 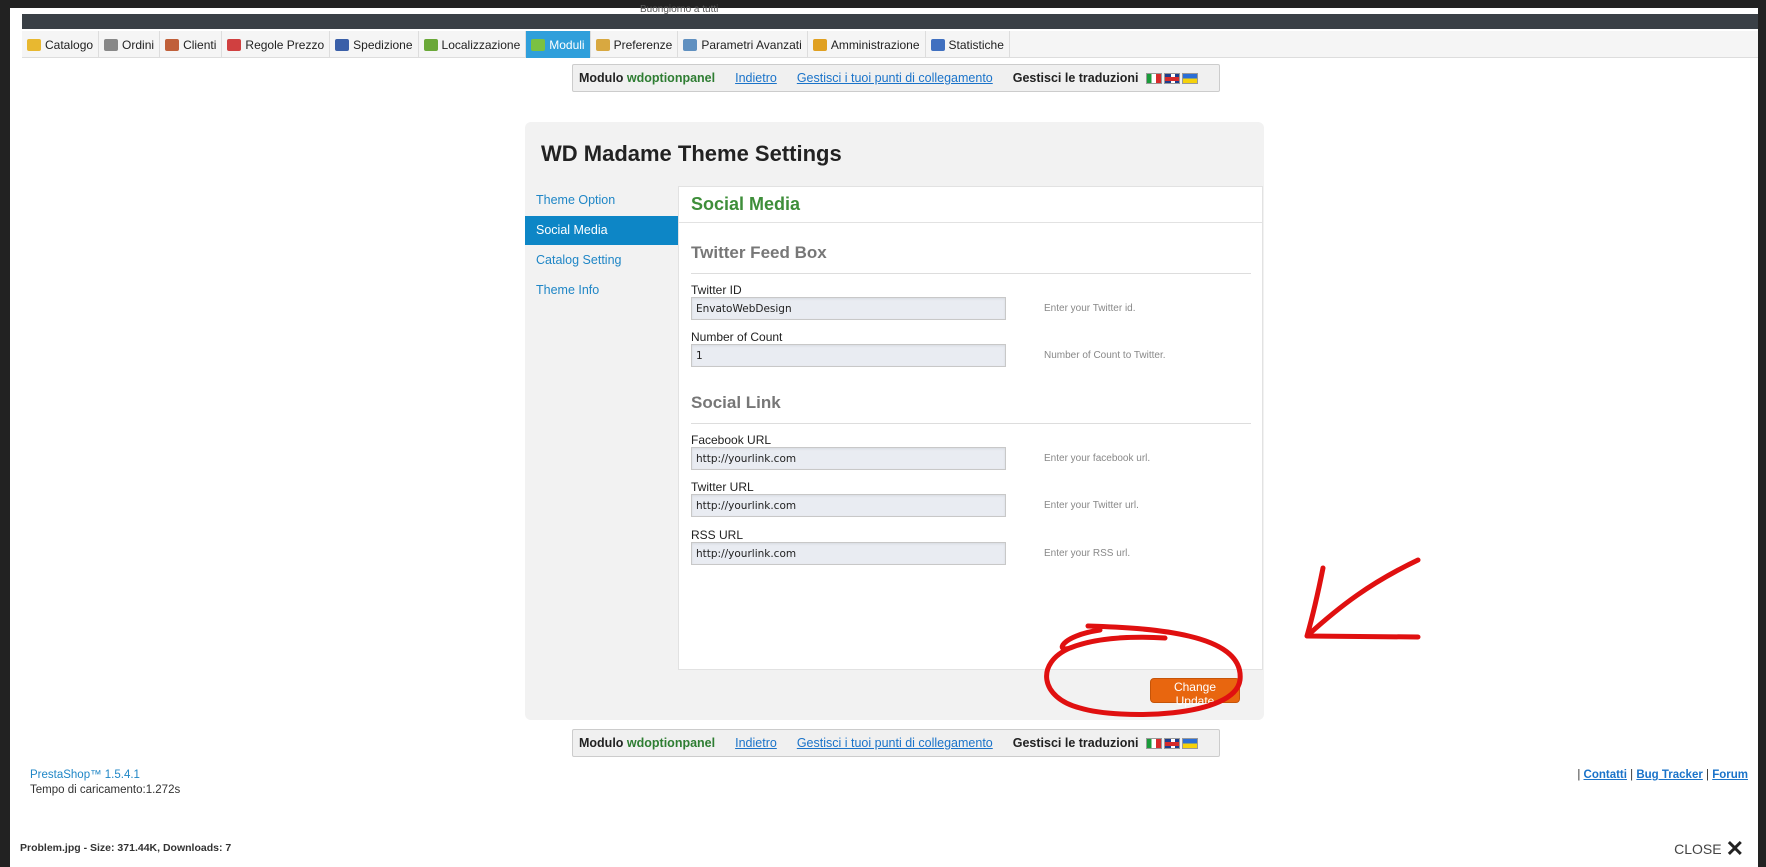 What do you see at coordinates (1605, 775) in the screenshot?
I see `contacts-link: Contatti` at bounding box center [1605, 775].